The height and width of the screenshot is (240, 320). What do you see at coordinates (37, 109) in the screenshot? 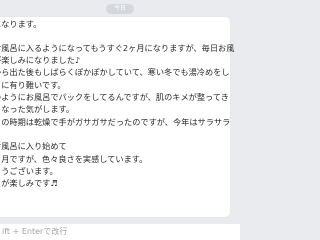
I see `message-line: くなった気がします。` at bounding box center [37, 109].